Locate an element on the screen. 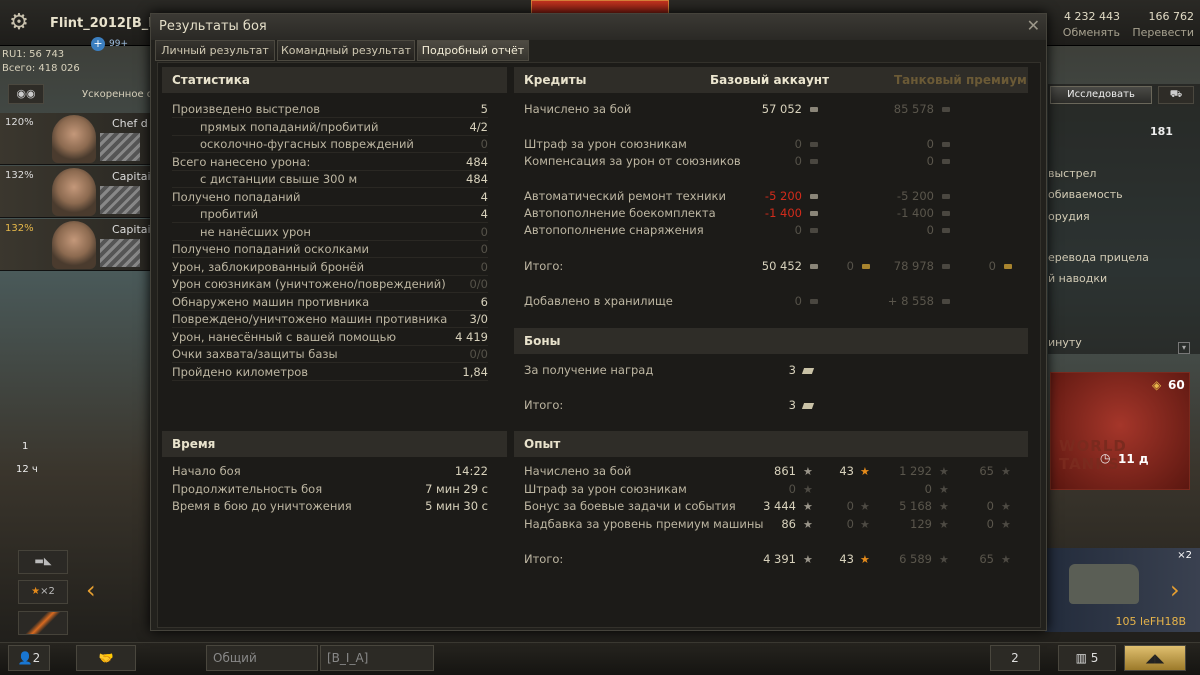 Image resolution: width=1200 pixels, height=675 pixels. credit-base-value: 50 452 is located at coordinates (781, 266).